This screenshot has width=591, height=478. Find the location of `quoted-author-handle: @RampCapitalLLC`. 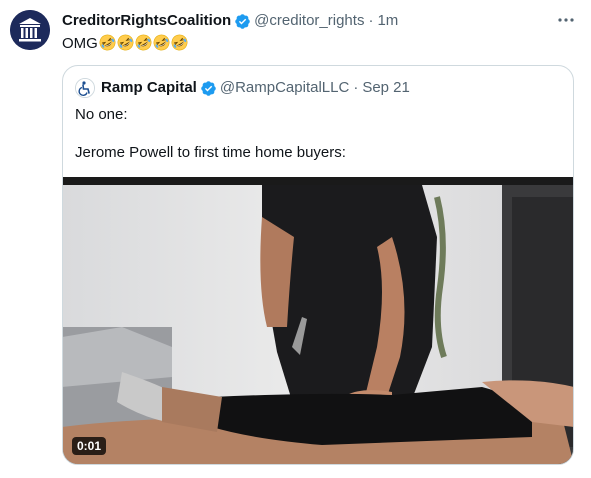

quoted-author-handle: @RampCapitalLLC is located at coordinates (284, 88).